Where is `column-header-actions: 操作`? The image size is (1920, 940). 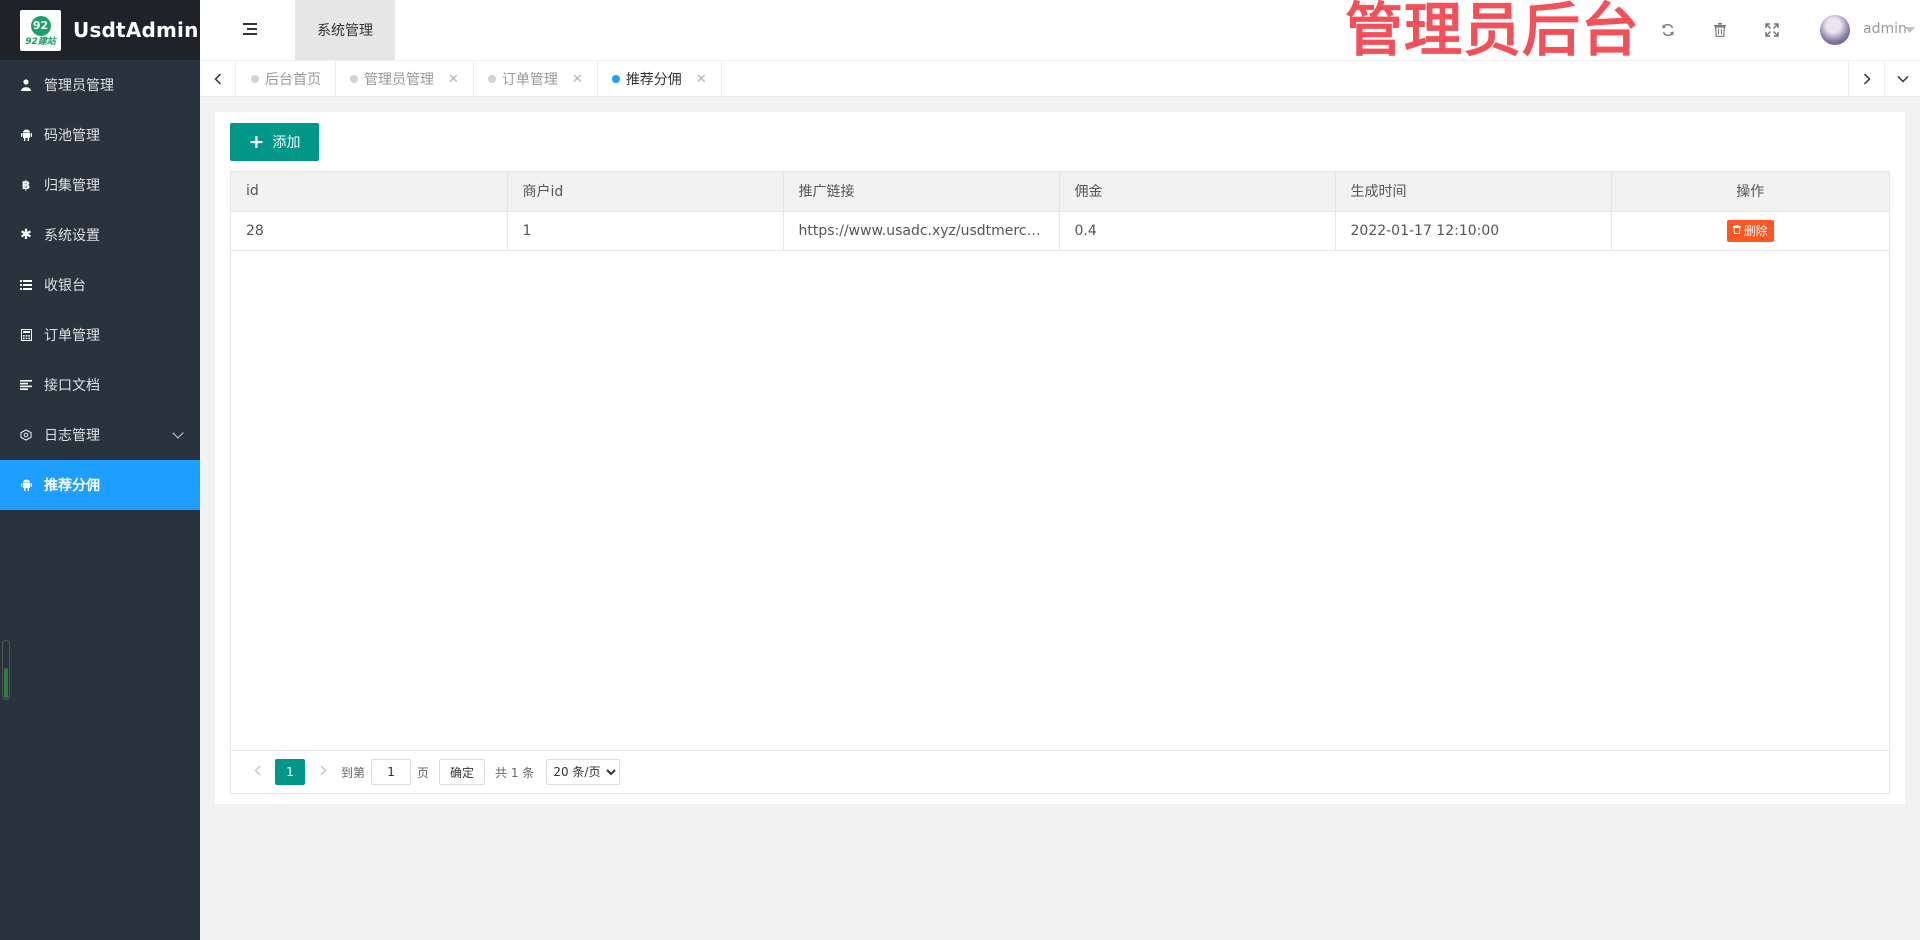
column-header-actions: 操作 is located at coordinates (1750, 192).